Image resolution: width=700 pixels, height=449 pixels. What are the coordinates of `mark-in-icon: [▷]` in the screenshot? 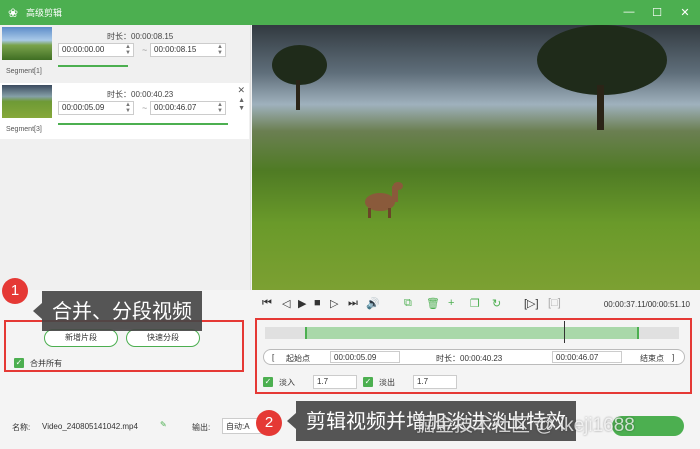 It's located at (531, 303).